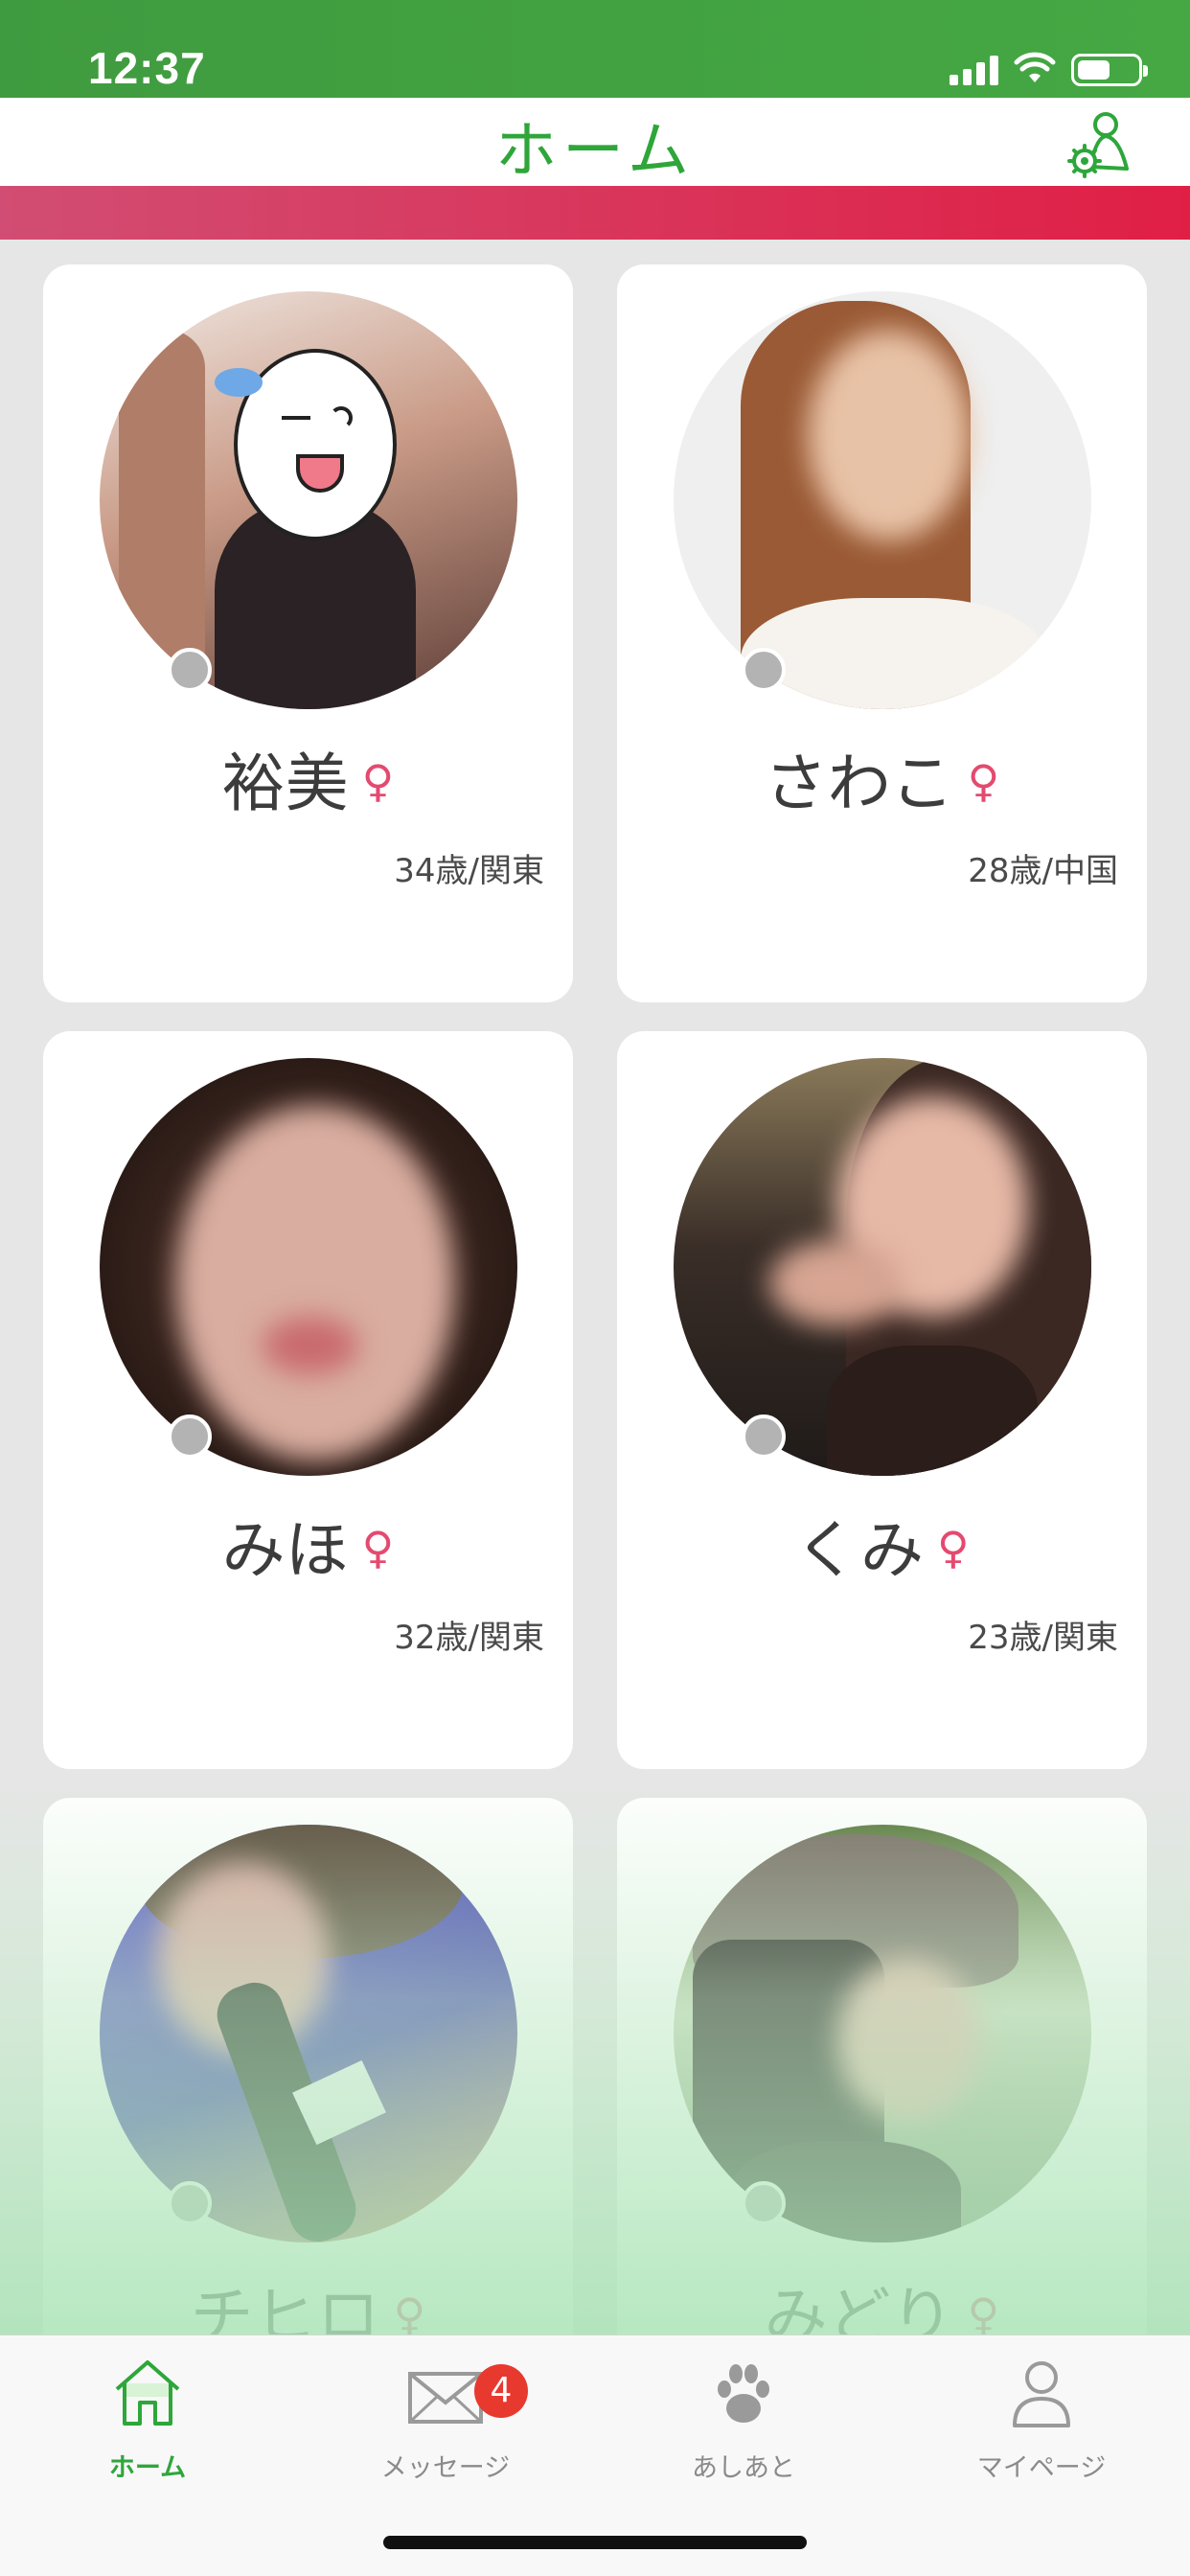 The height and width of the screenshot is (2576, 1190). What do you see at coordinates (148, 2468) in the screenshot?
I see `tab-label: ホーム` at bounding box center [148, 2468].